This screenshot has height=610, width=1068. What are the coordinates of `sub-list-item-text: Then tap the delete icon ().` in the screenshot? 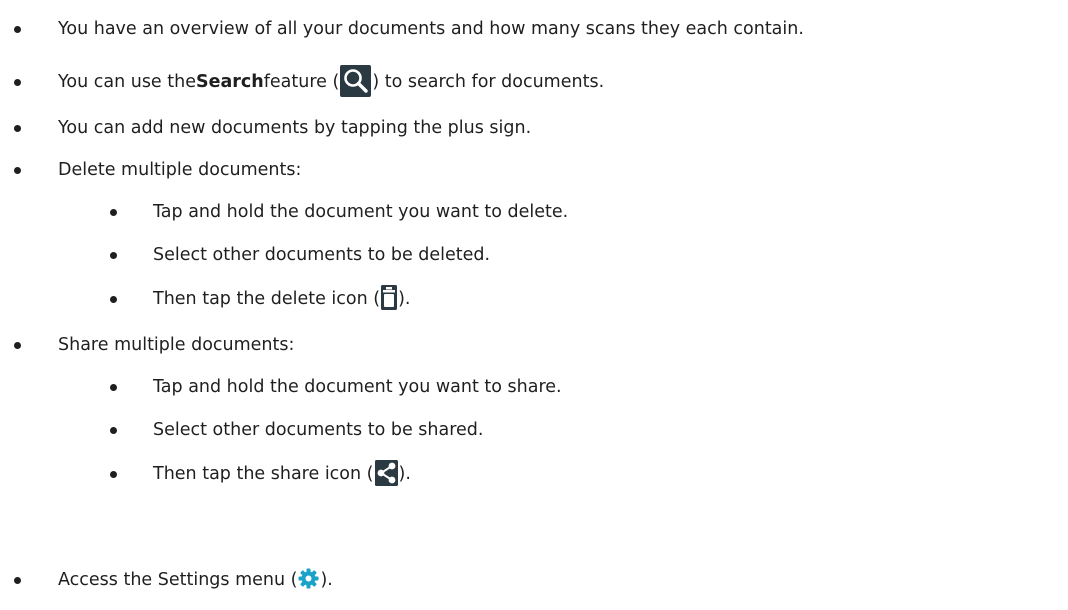 It's located at (282, 299).